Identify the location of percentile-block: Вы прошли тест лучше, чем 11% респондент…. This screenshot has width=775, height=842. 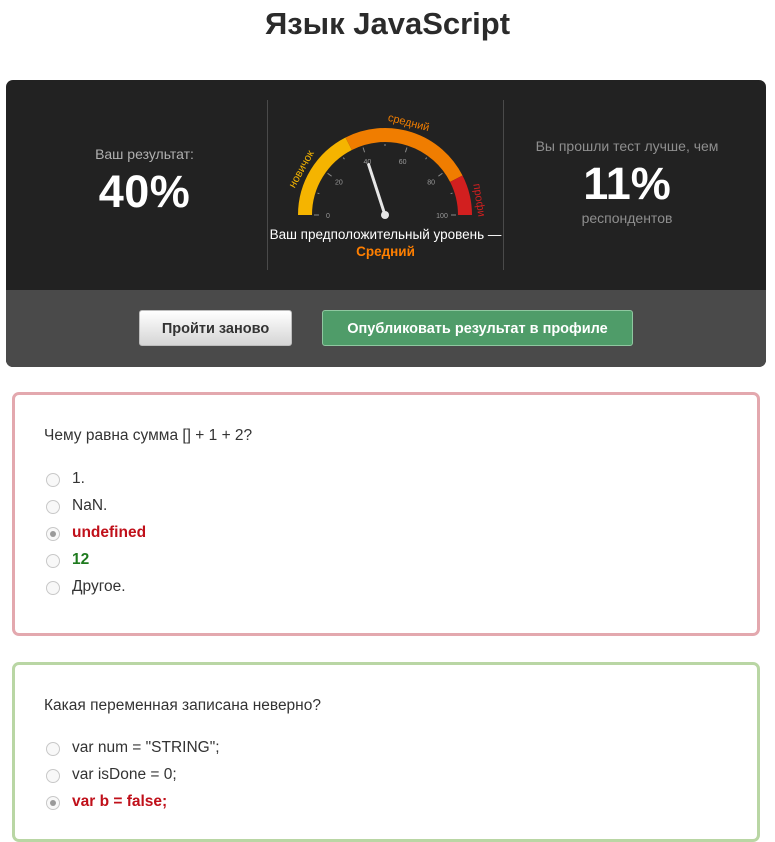
(627, 182).